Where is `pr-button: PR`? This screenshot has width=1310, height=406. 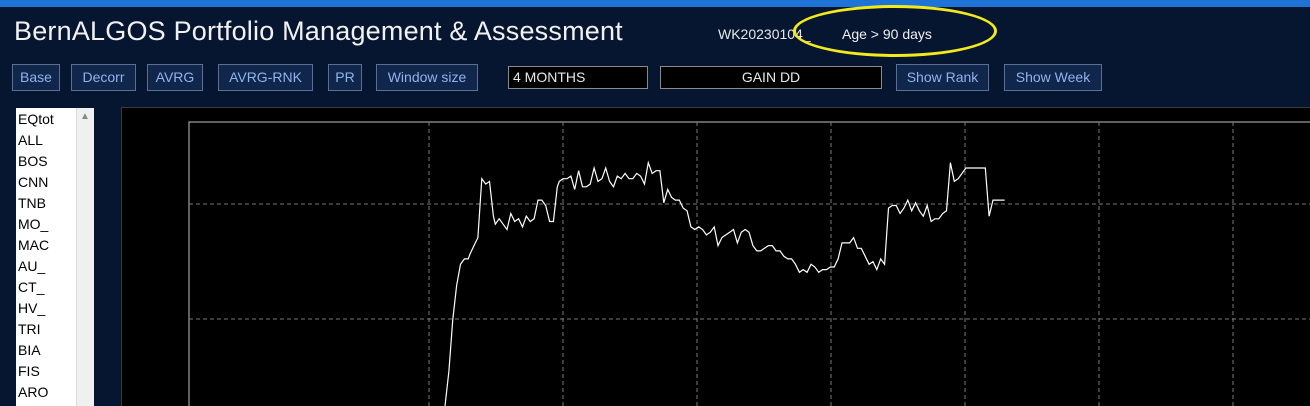
pr-button: PR is located at coordinates (345, 77).